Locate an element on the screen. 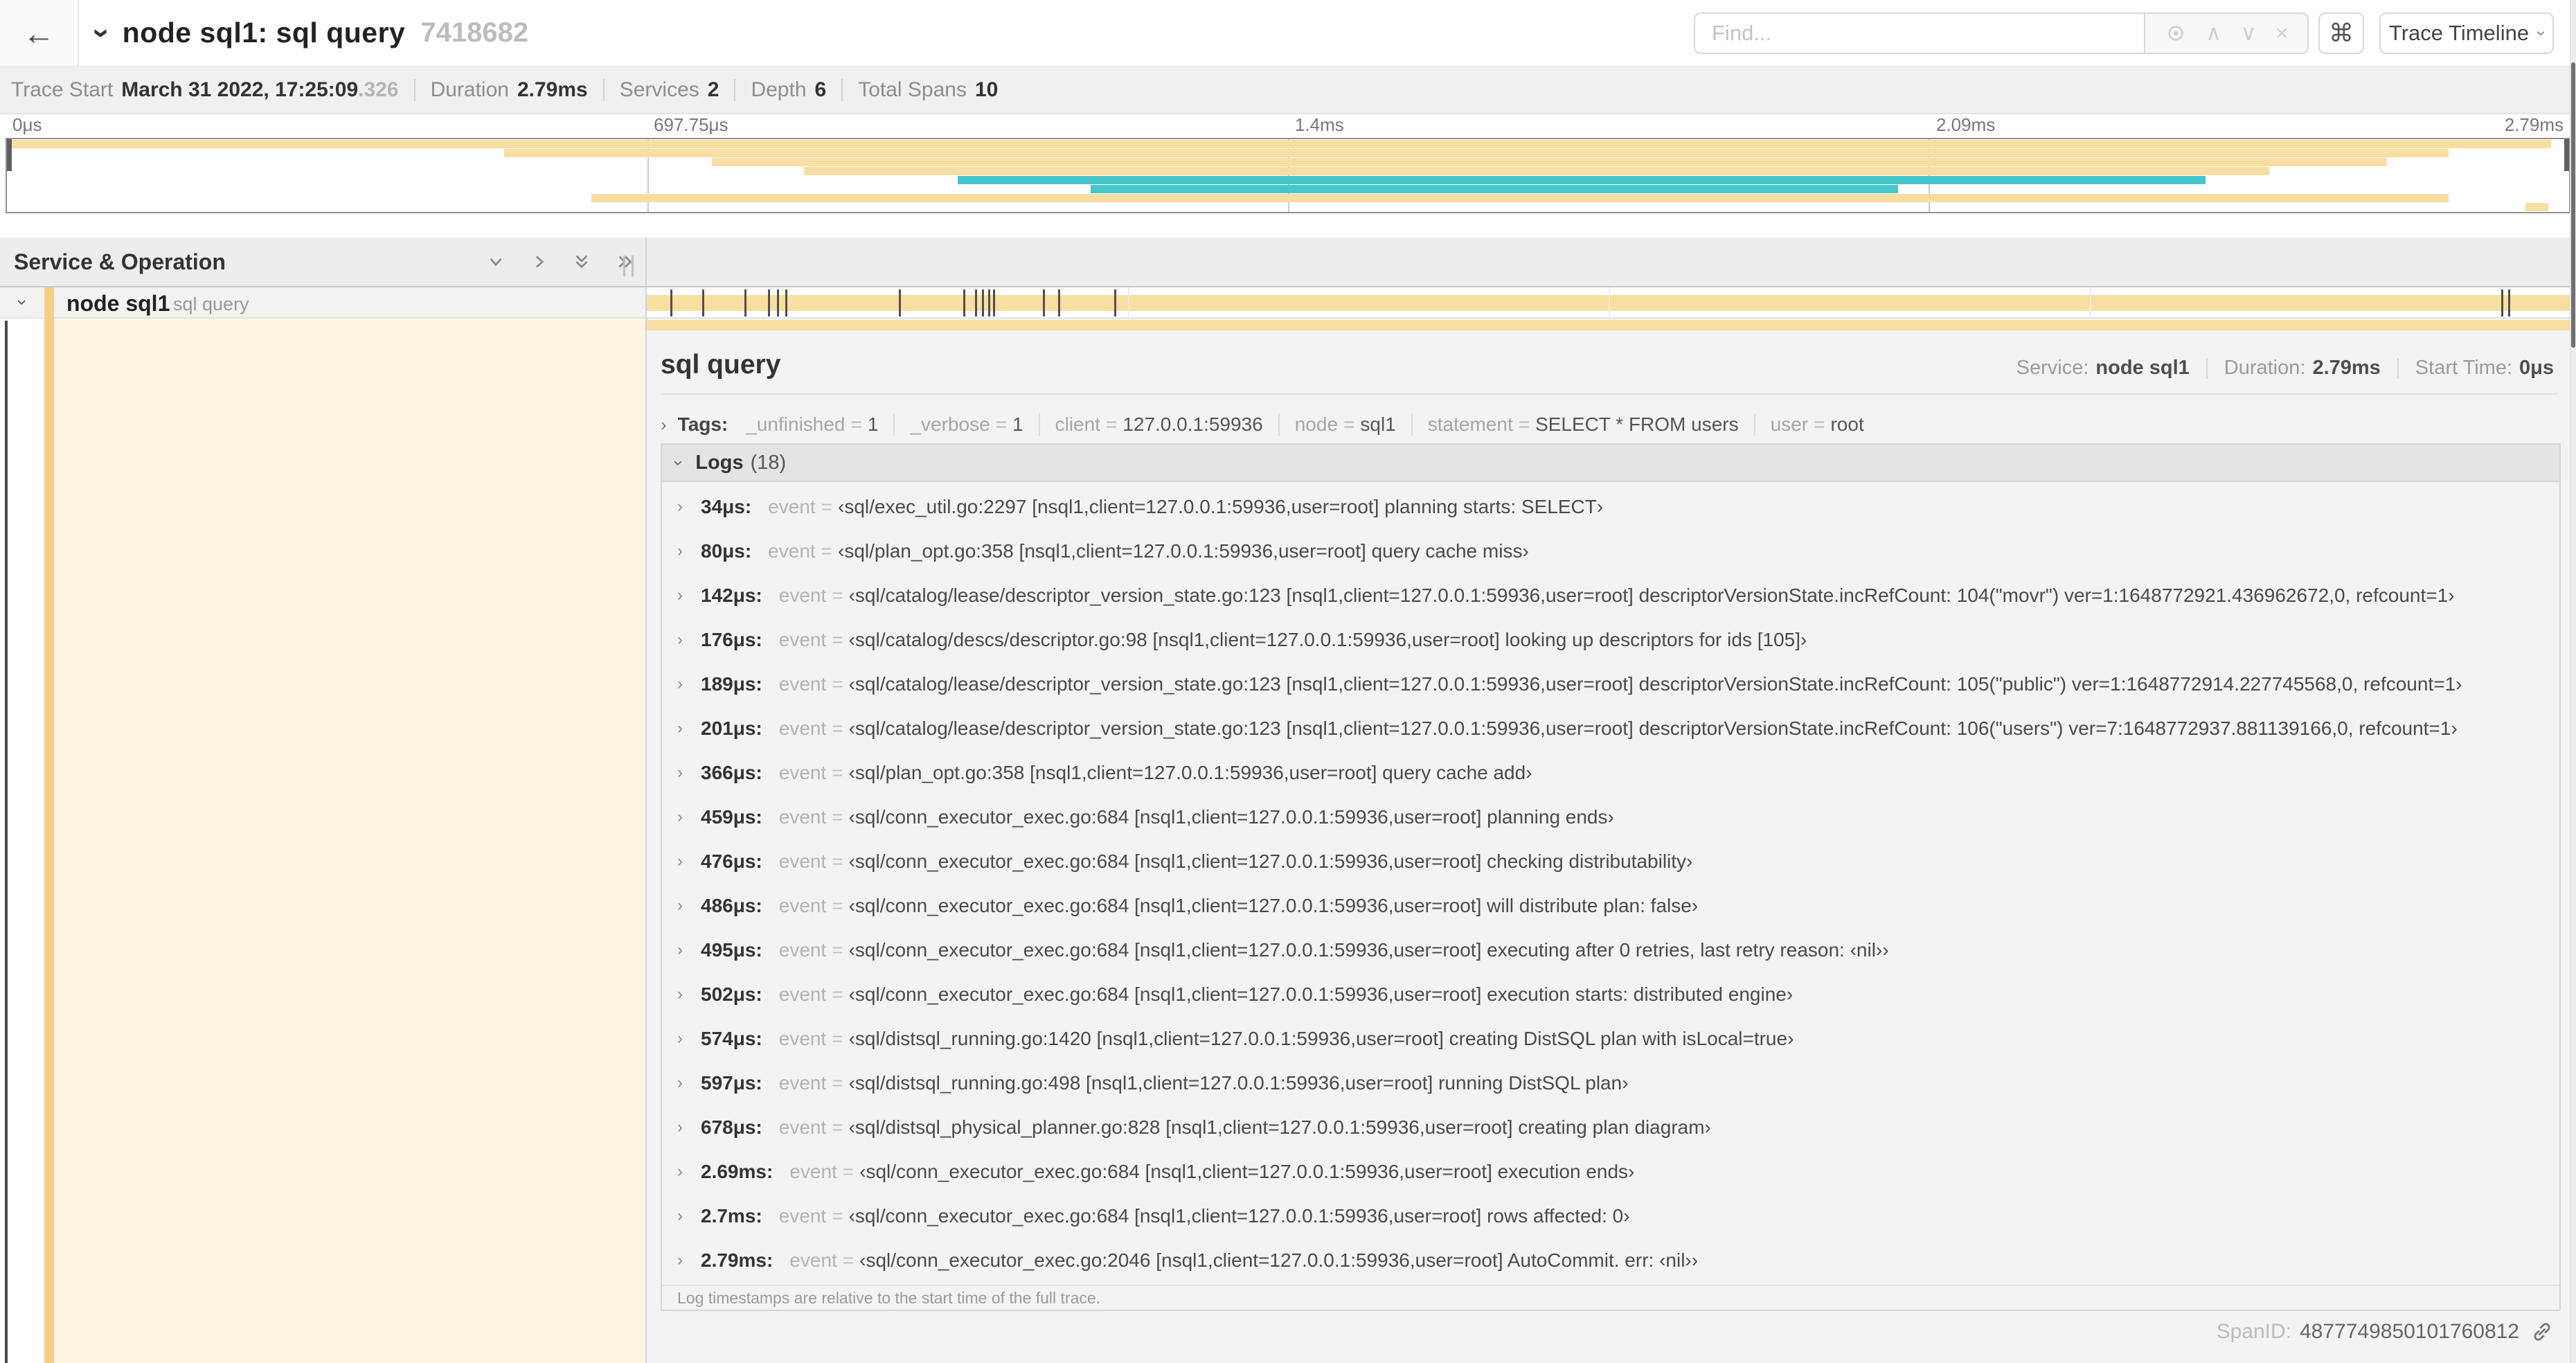  tick-label: 0μs is located at coordinates (27, 124).